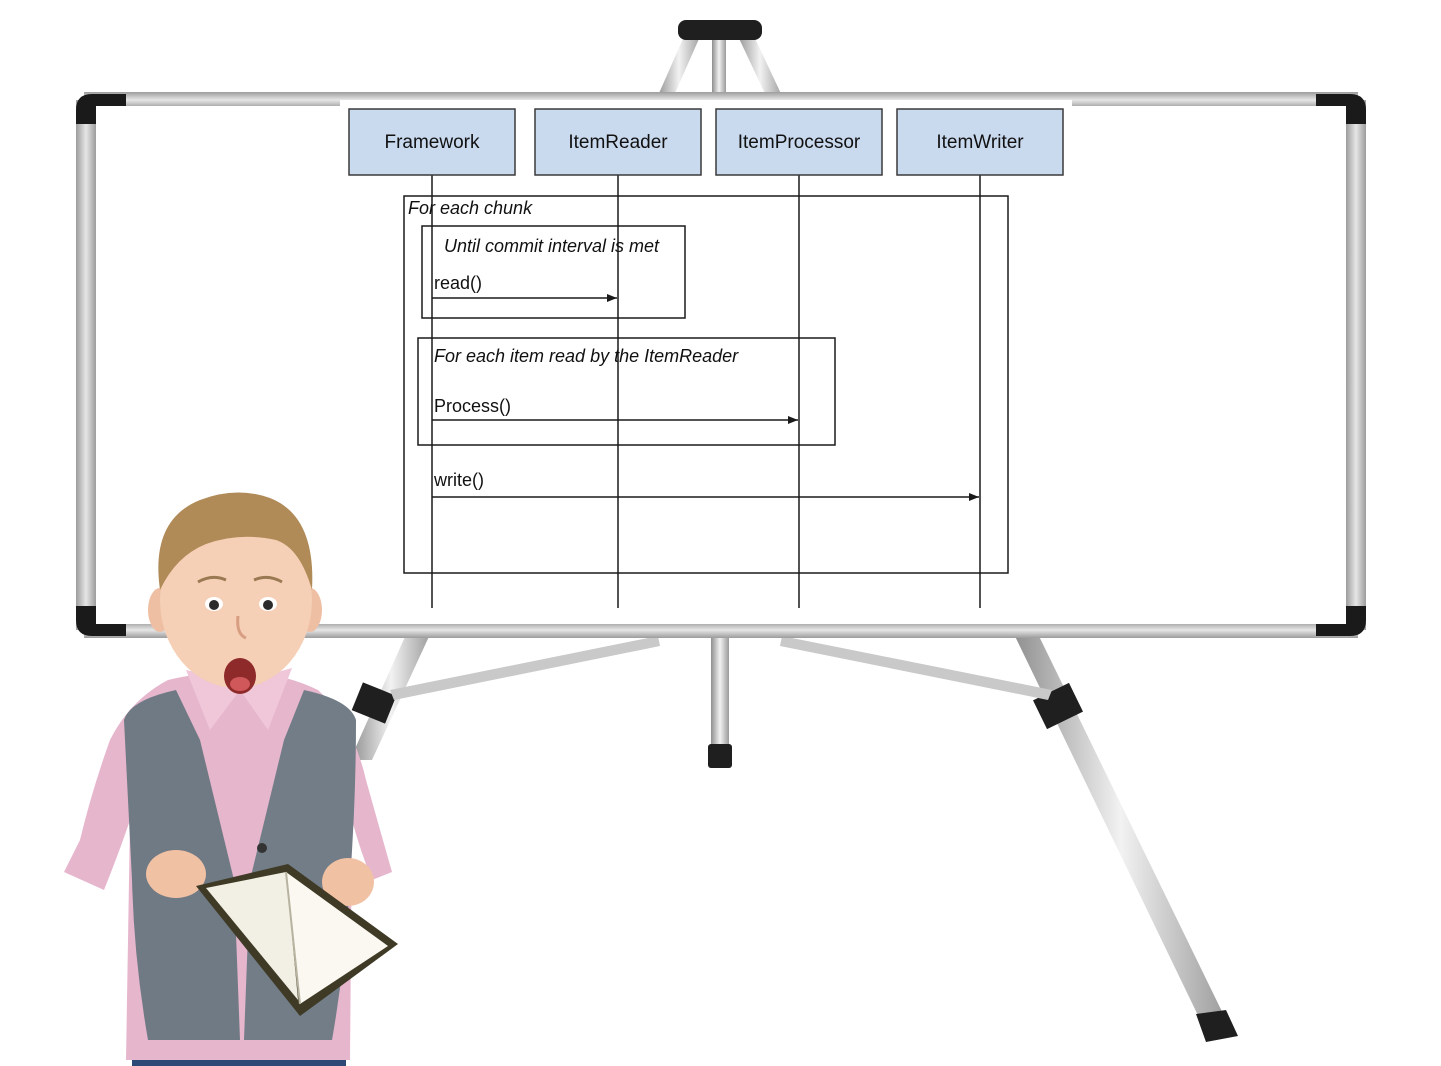  What do you see at coordinates (720, 690) in the screenshot?
I see `easel-center-leg` at bounding box center [720, 690].